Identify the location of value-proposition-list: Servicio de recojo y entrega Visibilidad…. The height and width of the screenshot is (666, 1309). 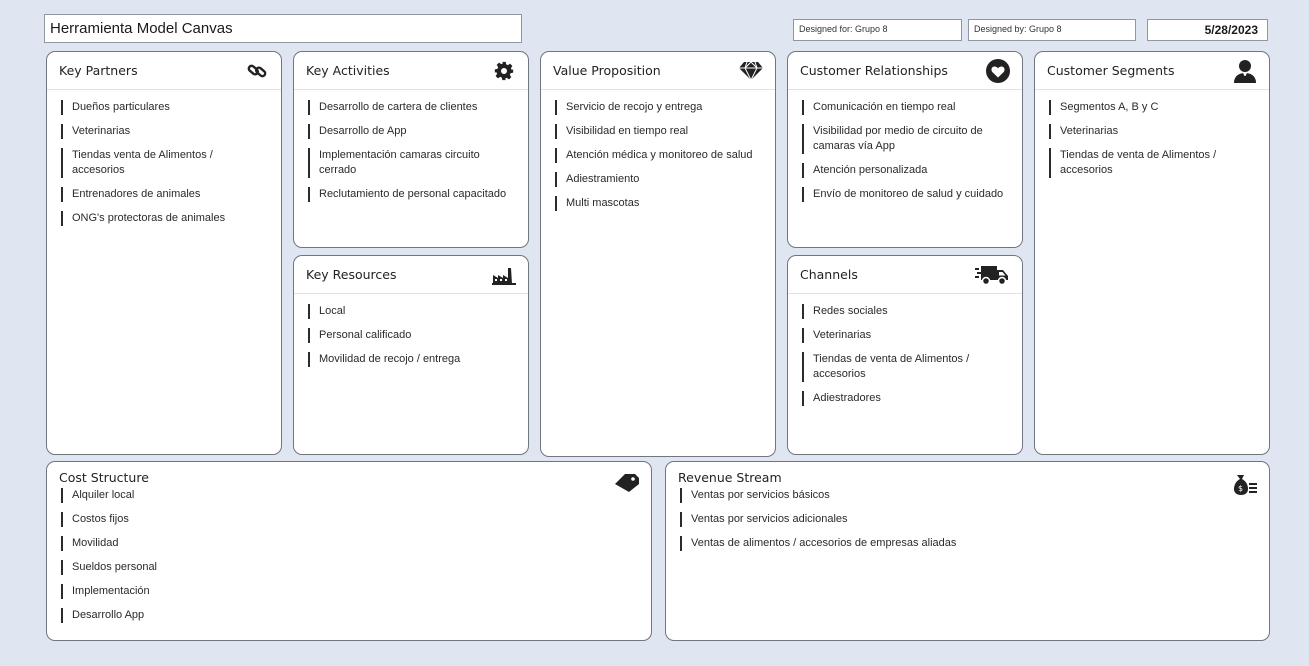
(658, 150).